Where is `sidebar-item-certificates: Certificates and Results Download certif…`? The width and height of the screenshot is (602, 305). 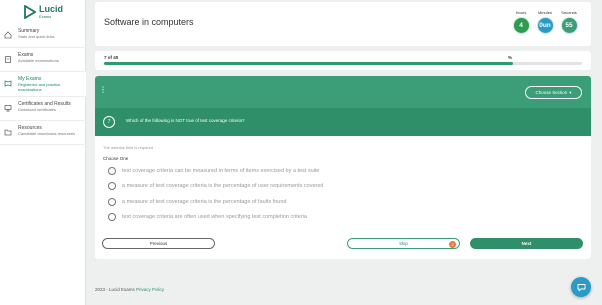 sidebar-item-certificates: Certificates and Results Download certif… is located at coordinates (43, 109).